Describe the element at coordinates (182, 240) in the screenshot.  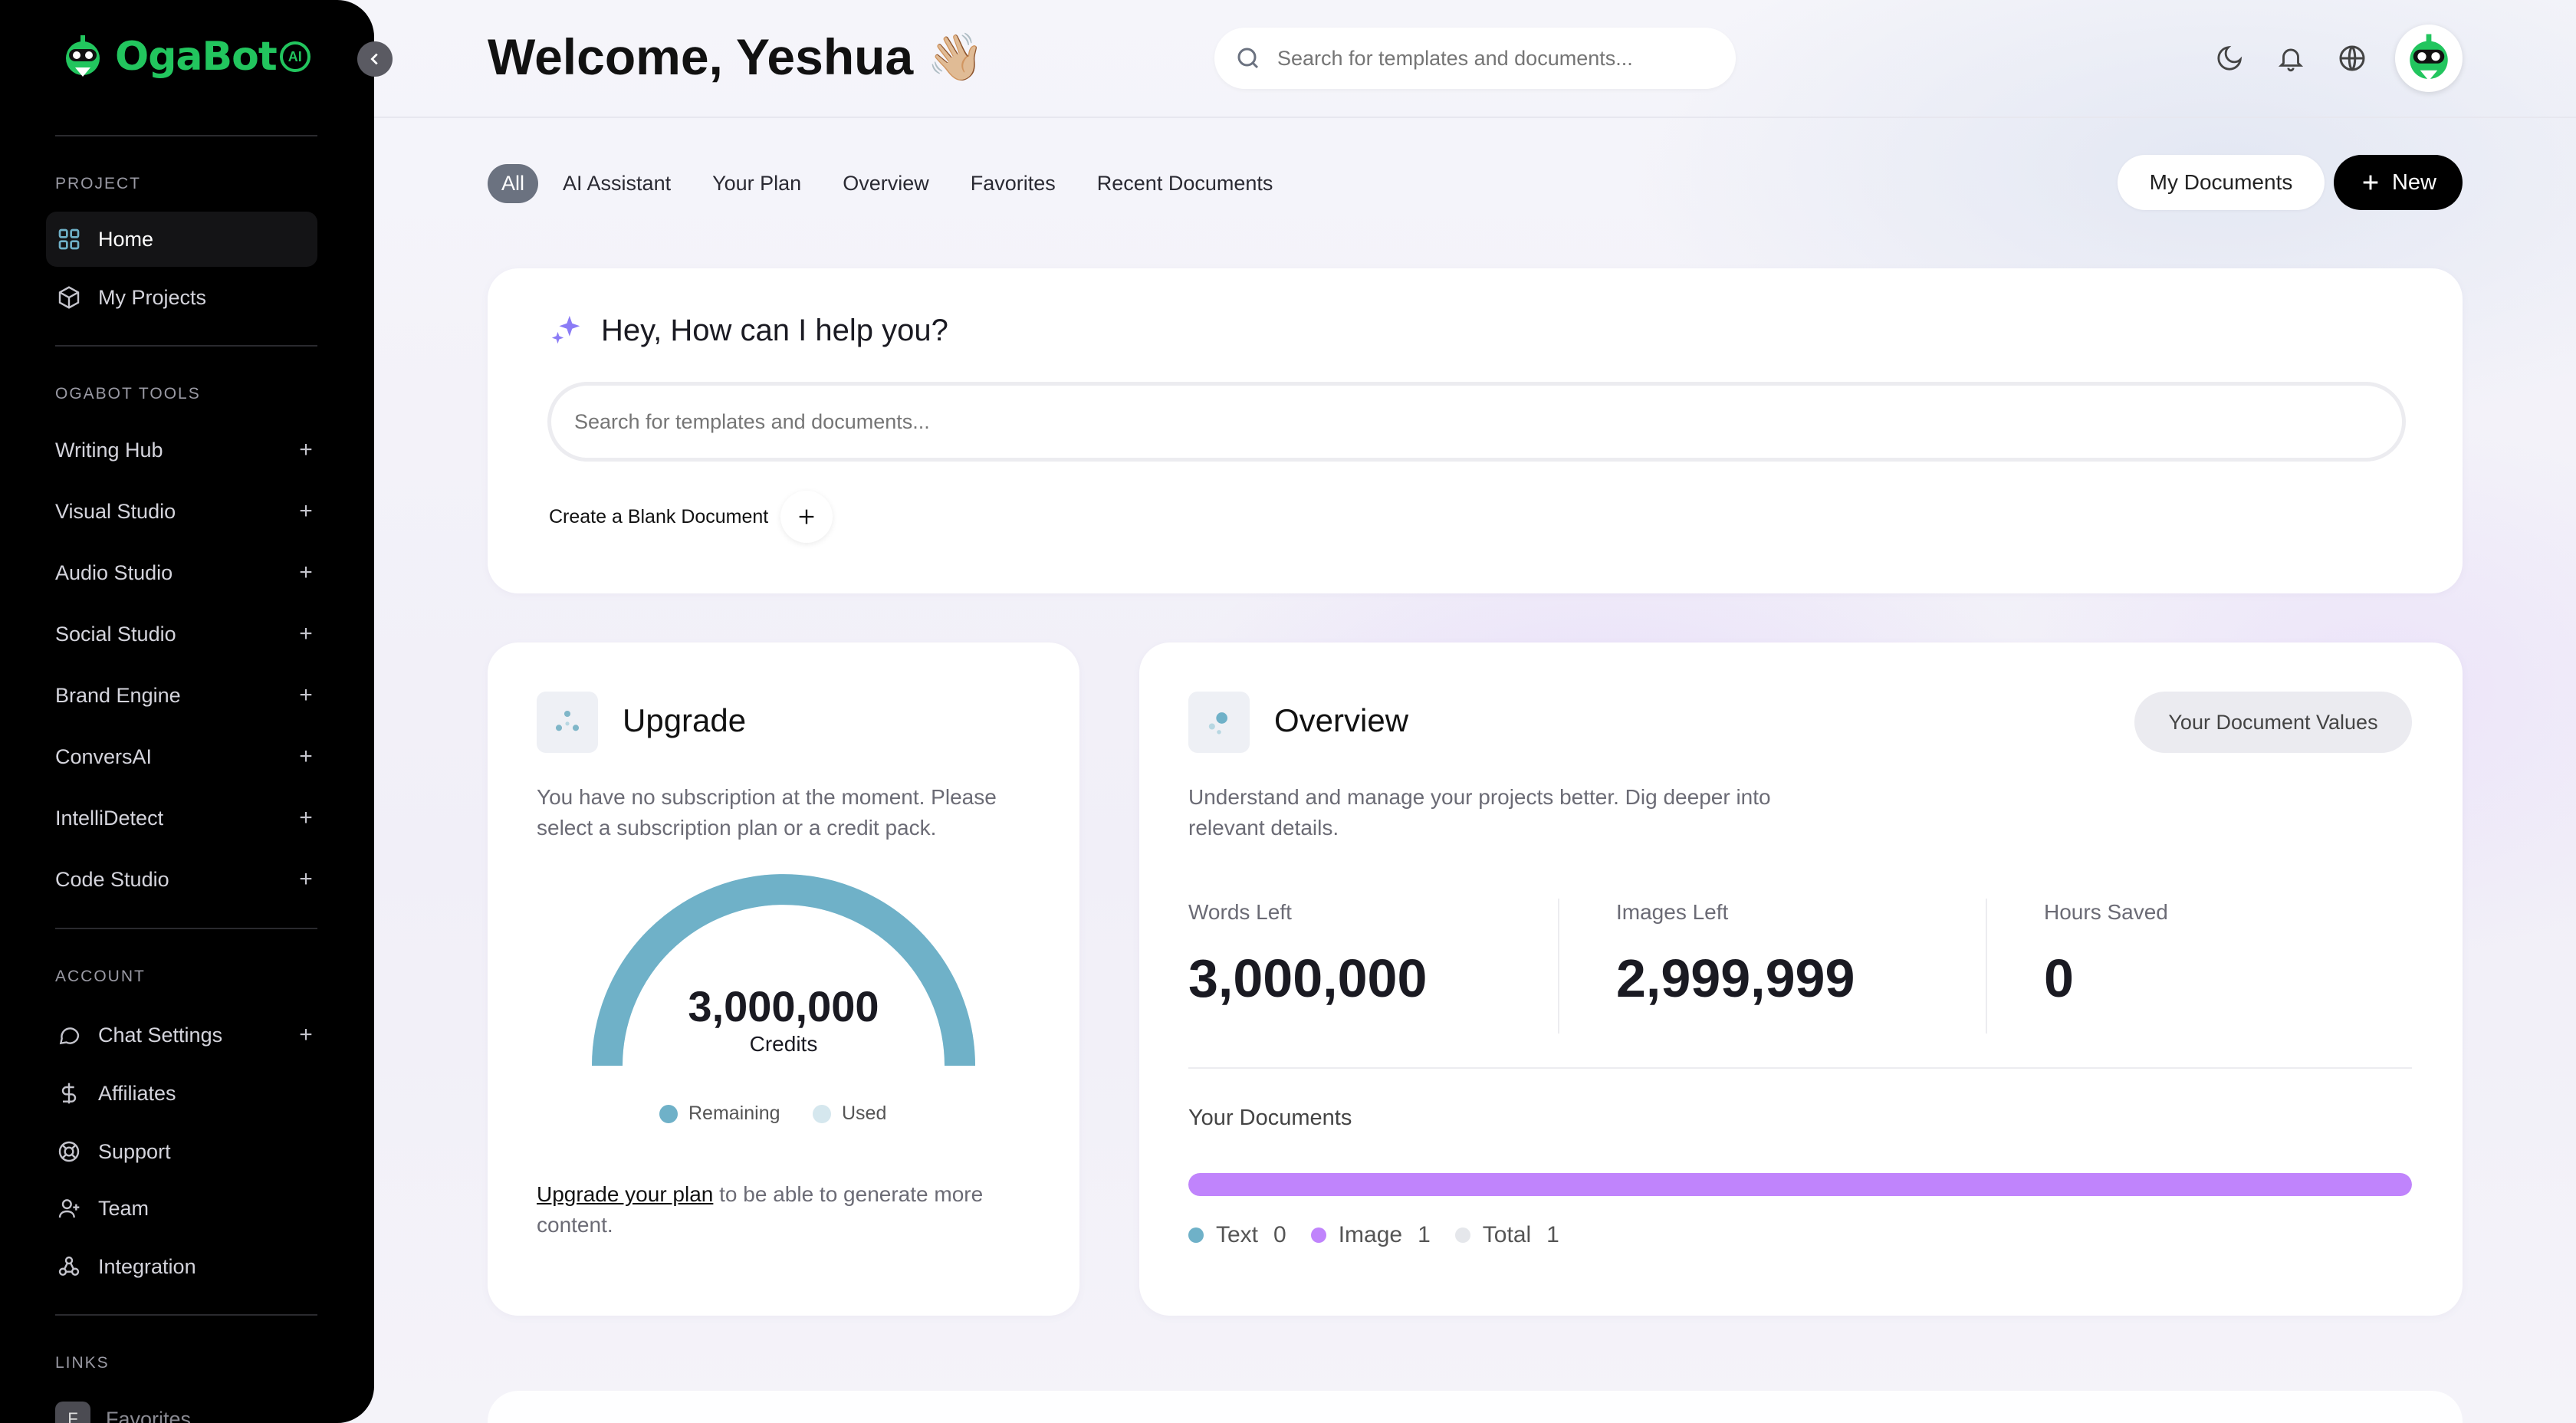
I see `sidebar-item-home: Home` at that location.